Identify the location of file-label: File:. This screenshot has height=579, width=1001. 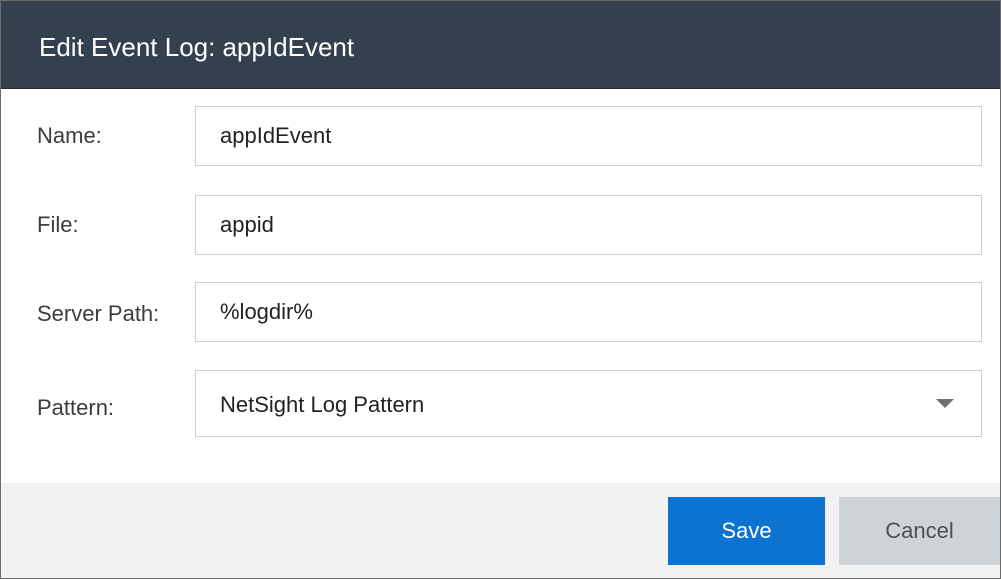
(58, 224).